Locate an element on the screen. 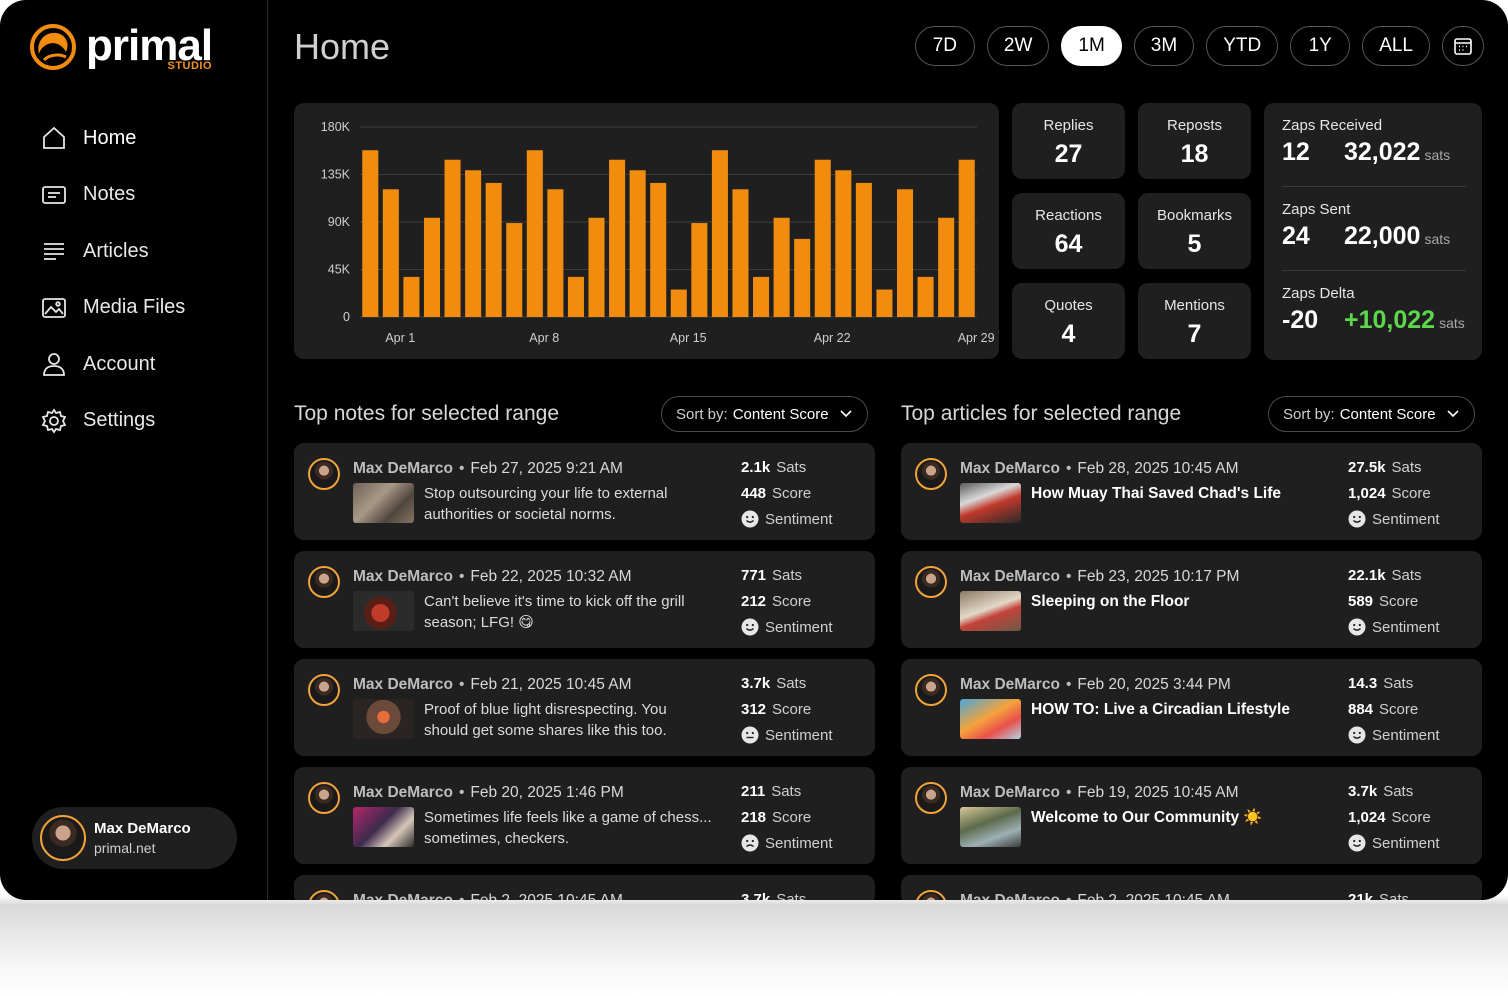  sidebar-item-account: Account is located at coordinates (112, 364).